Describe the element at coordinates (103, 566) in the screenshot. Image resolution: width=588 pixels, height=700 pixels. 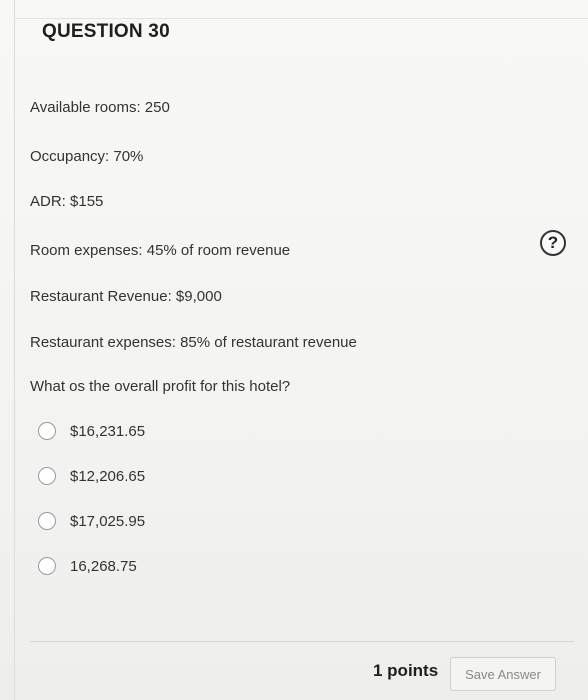
I see `answer-option-label: 16,268.75` at that location.